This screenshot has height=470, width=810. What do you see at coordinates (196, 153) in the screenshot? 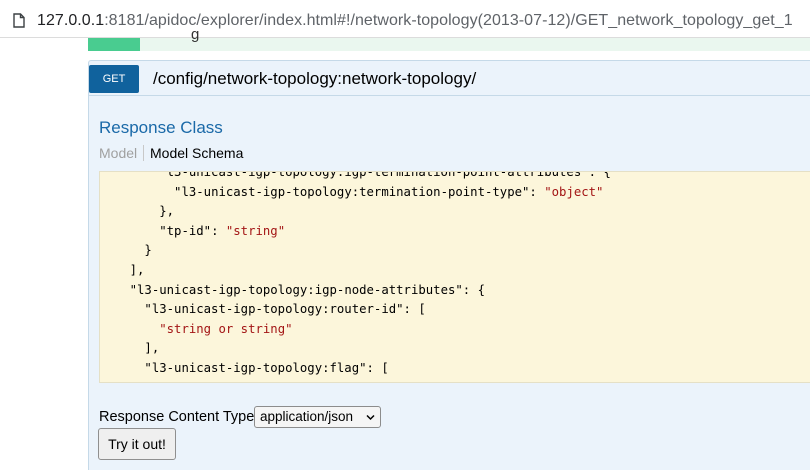
I see `tab-model-schema: Model Schema` at bounding box center [196, 153].